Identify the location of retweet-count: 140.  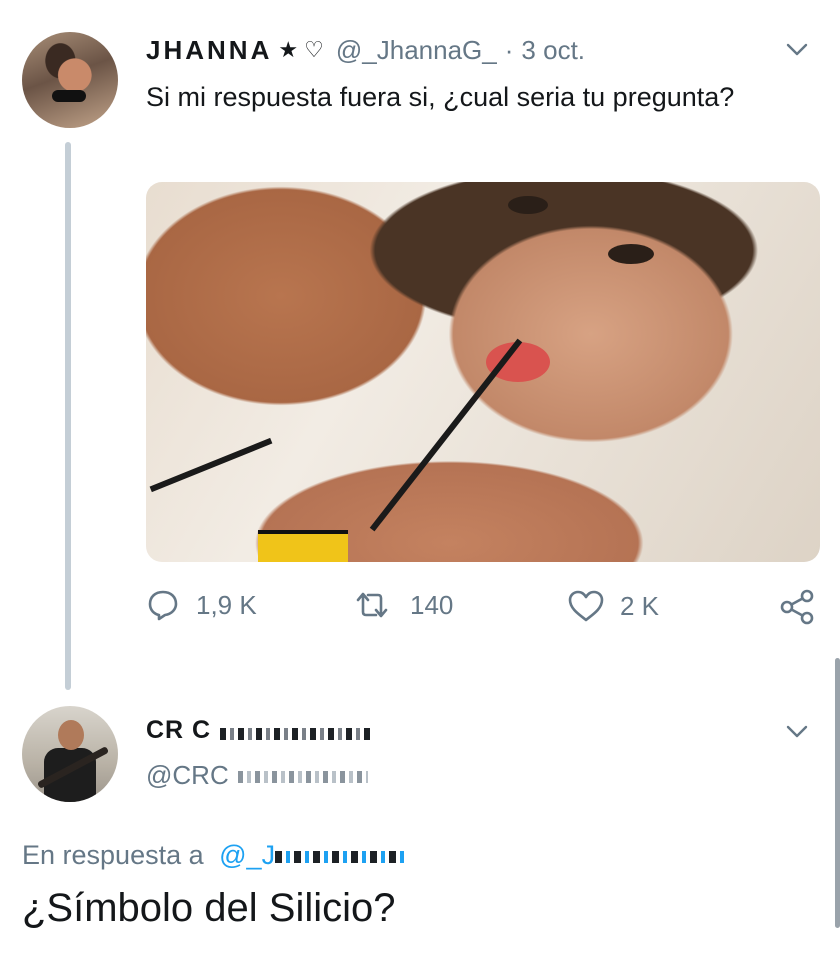
(432, 604).